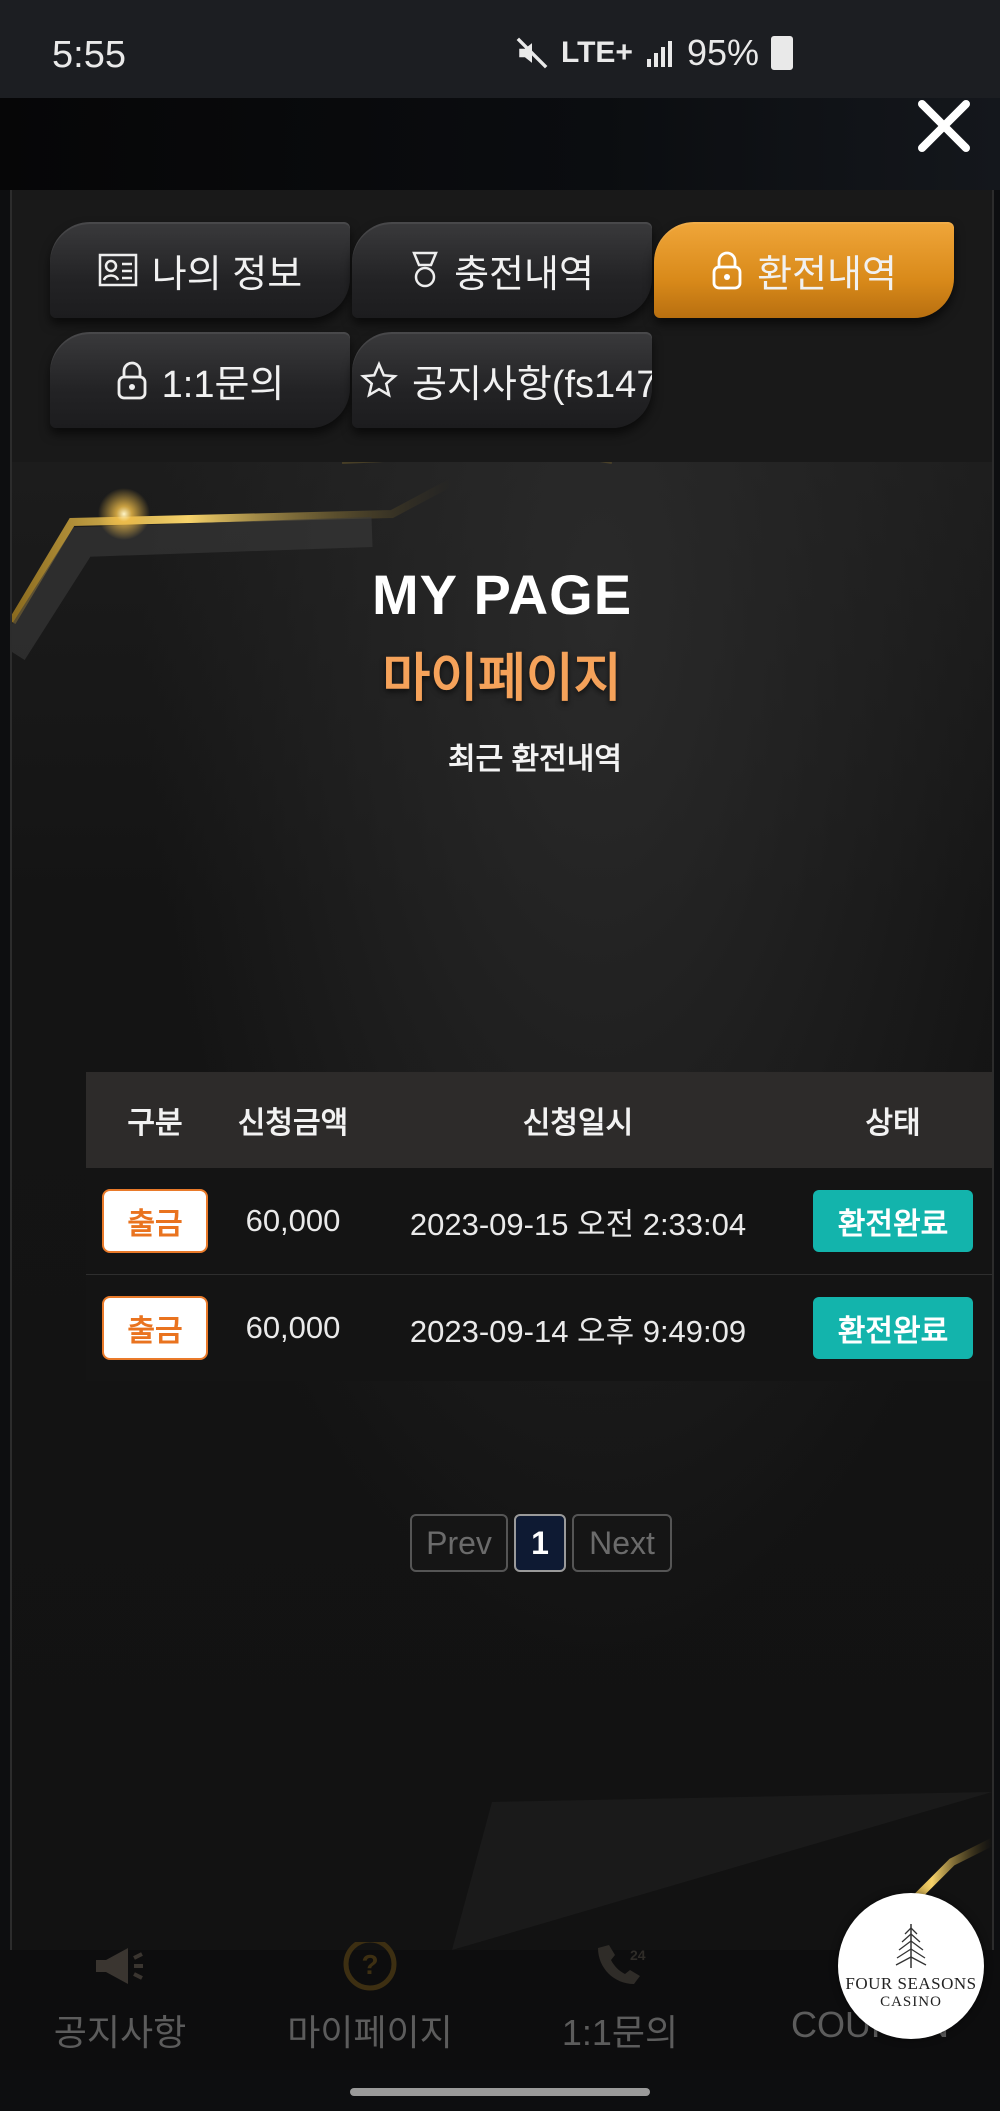 The image size is (1000, 2111). What do you see at coordinates (911, 1945) in the screenshot?
I see `tree-icon` at bounding box center [911, 1945].